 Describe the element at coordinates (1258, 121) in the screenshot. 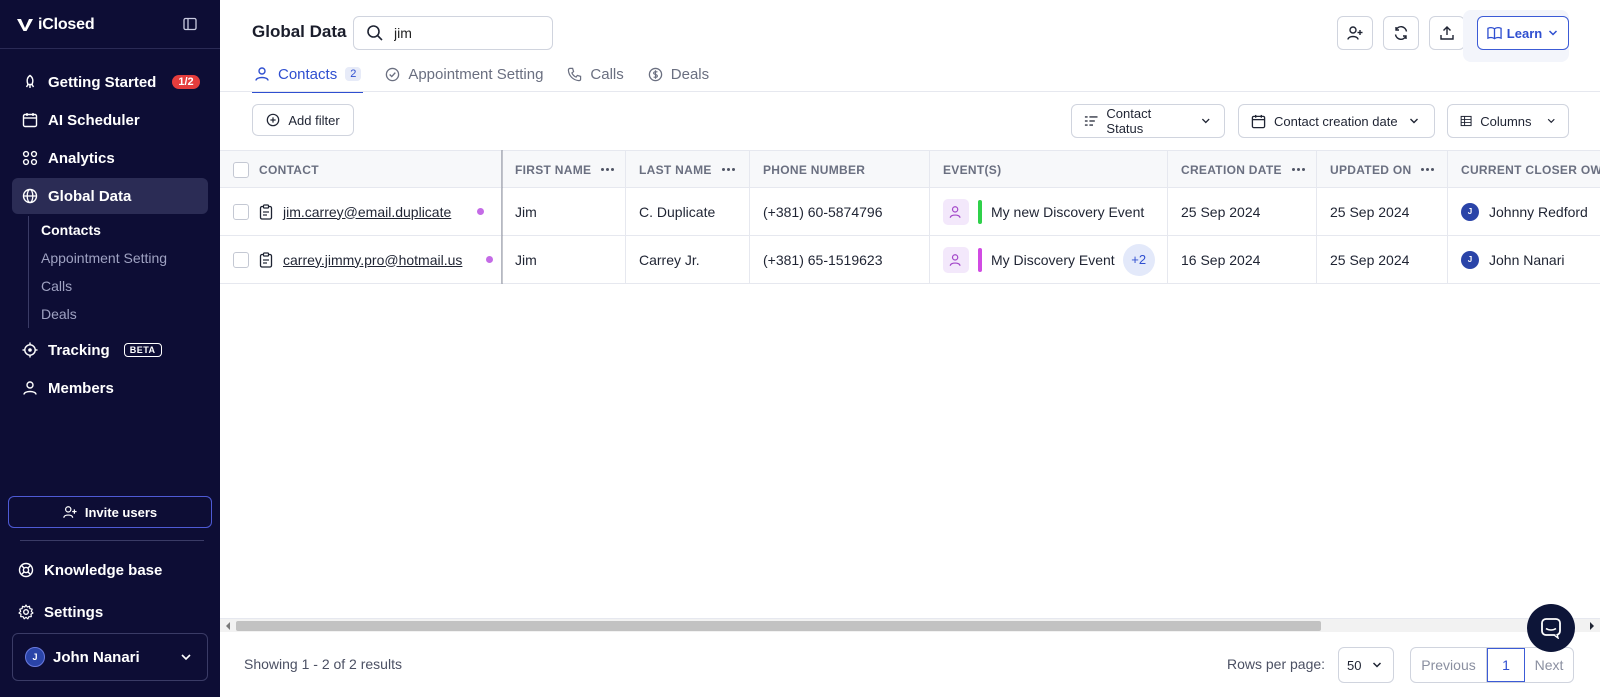

I see `calendar-icon` at that location.